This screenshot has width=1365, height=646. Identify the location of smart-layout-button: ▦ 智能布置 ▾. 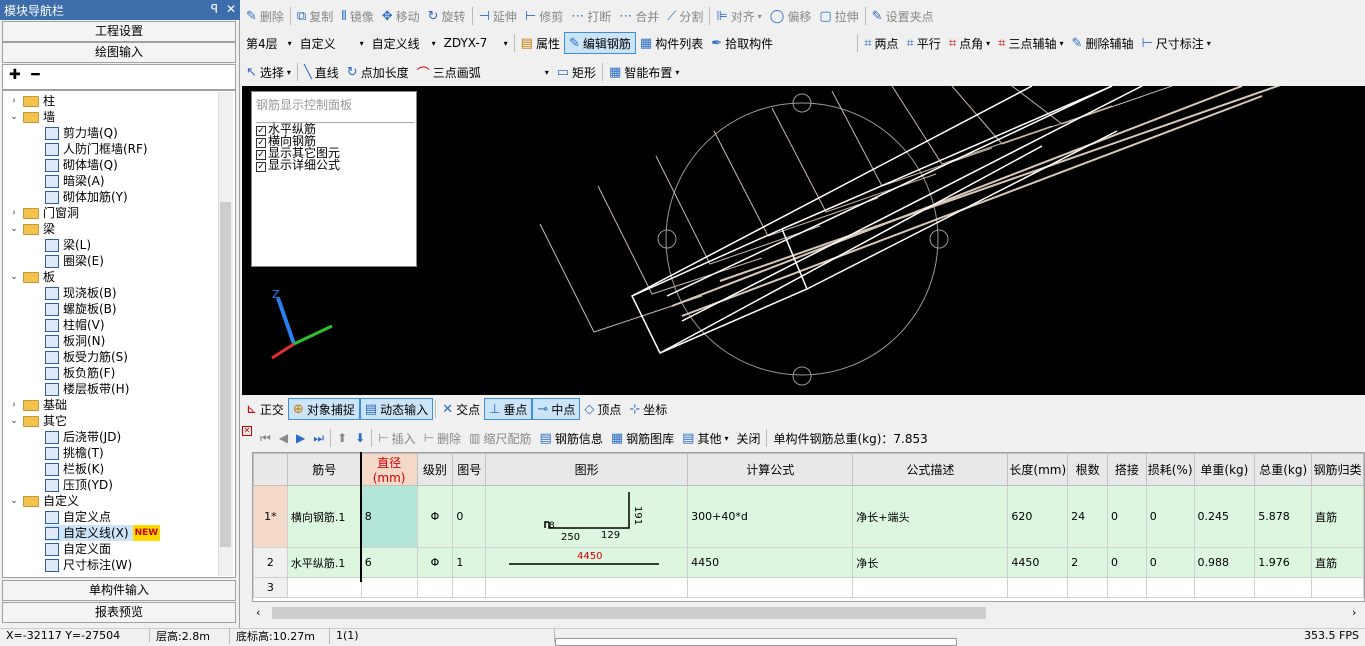
(644, 72).